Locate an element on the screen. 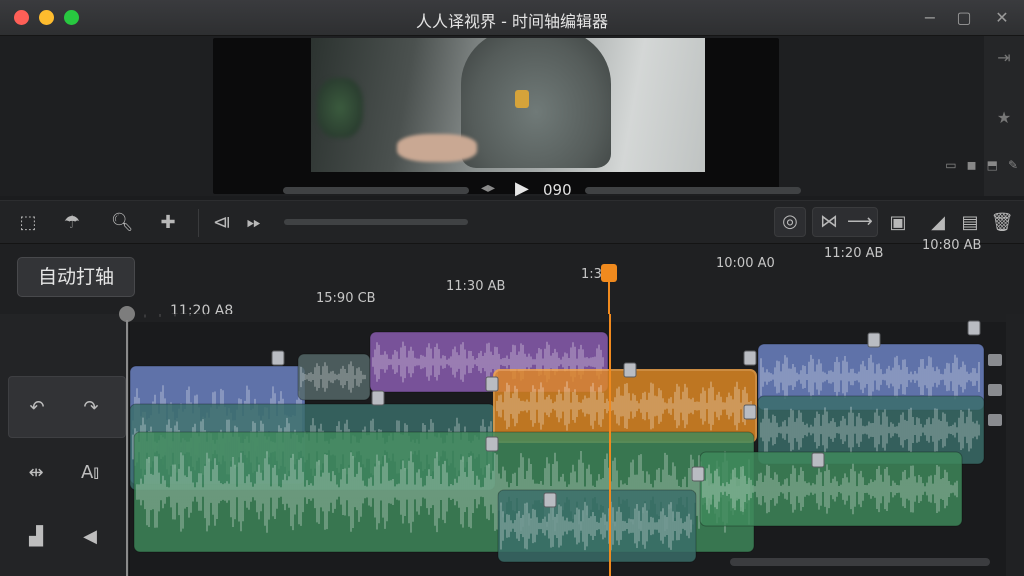 This screenshot has width=1024, height=576. undo-icon: ↶ is located at coordinates (37, 408).